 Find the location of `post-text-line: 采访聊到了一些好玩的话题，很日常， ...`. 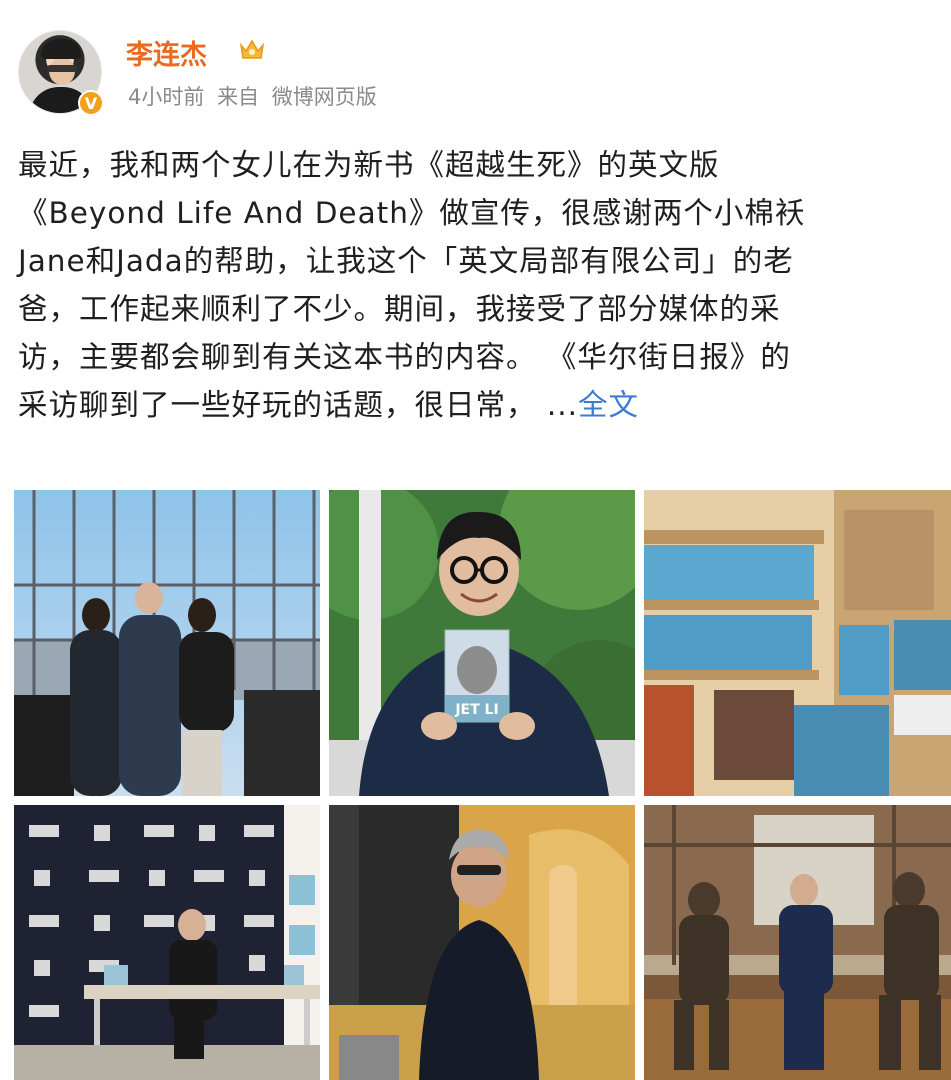

post-text-line: 采访聊到了一些好玩的话题，很日常， ... is located at coordinates (298, 405).